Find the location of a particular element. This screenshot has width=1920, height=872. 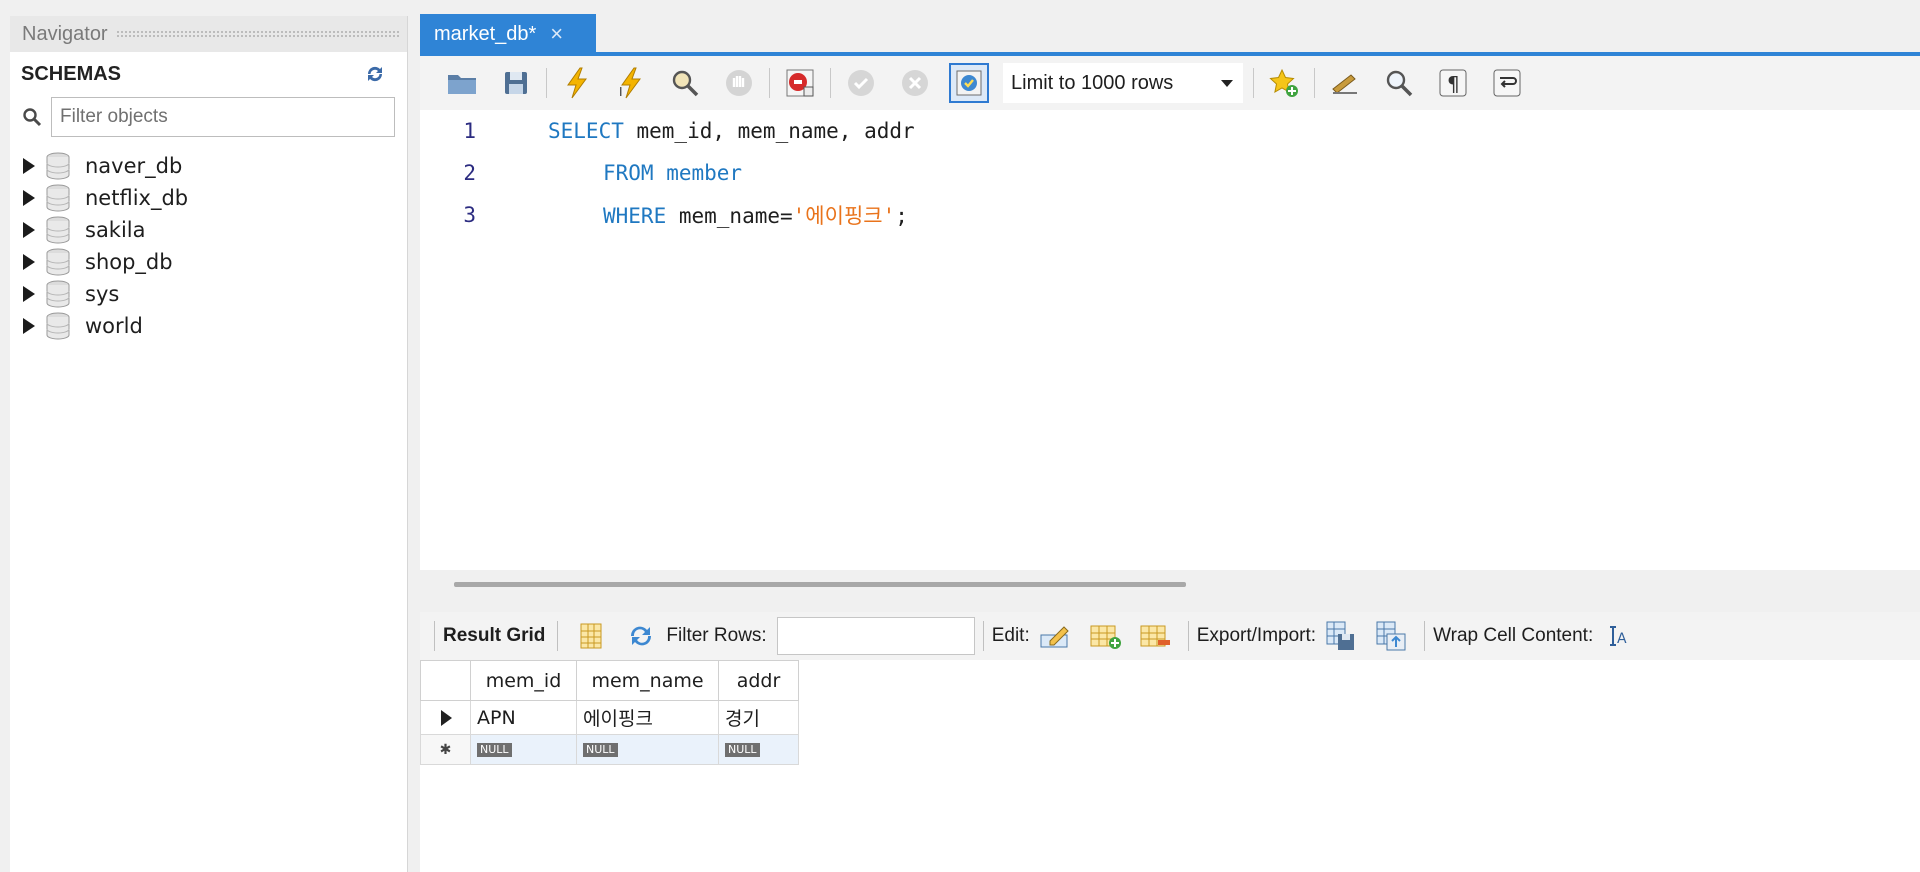

commit-icon is located at coordinates (861, 83).